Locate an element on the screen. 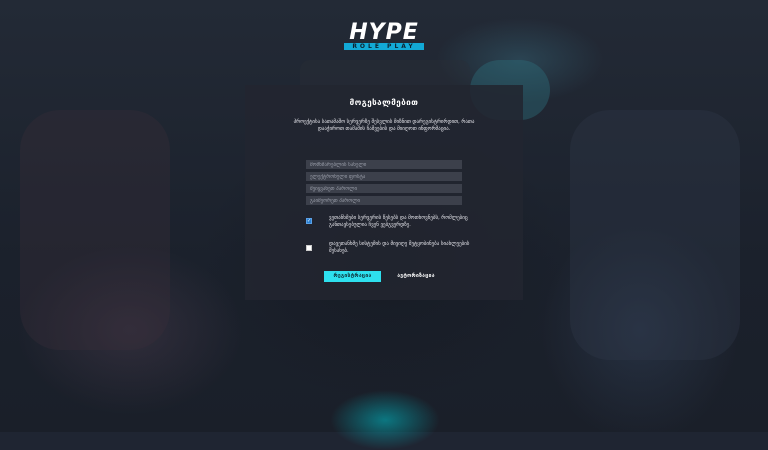  checkmark-icon: ✓ is located at coordinates (309, 221).